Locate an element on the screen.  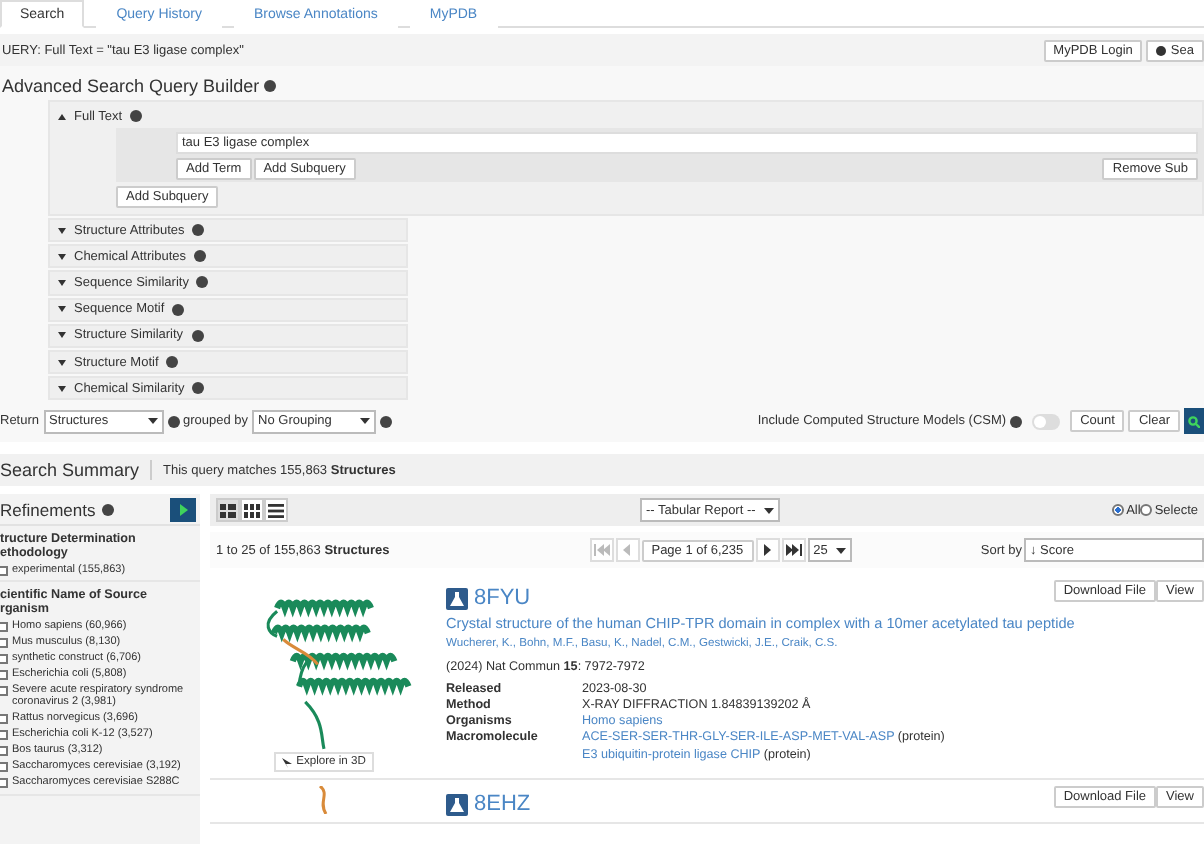
prev-page-icon is located at coordinates (627, 550).